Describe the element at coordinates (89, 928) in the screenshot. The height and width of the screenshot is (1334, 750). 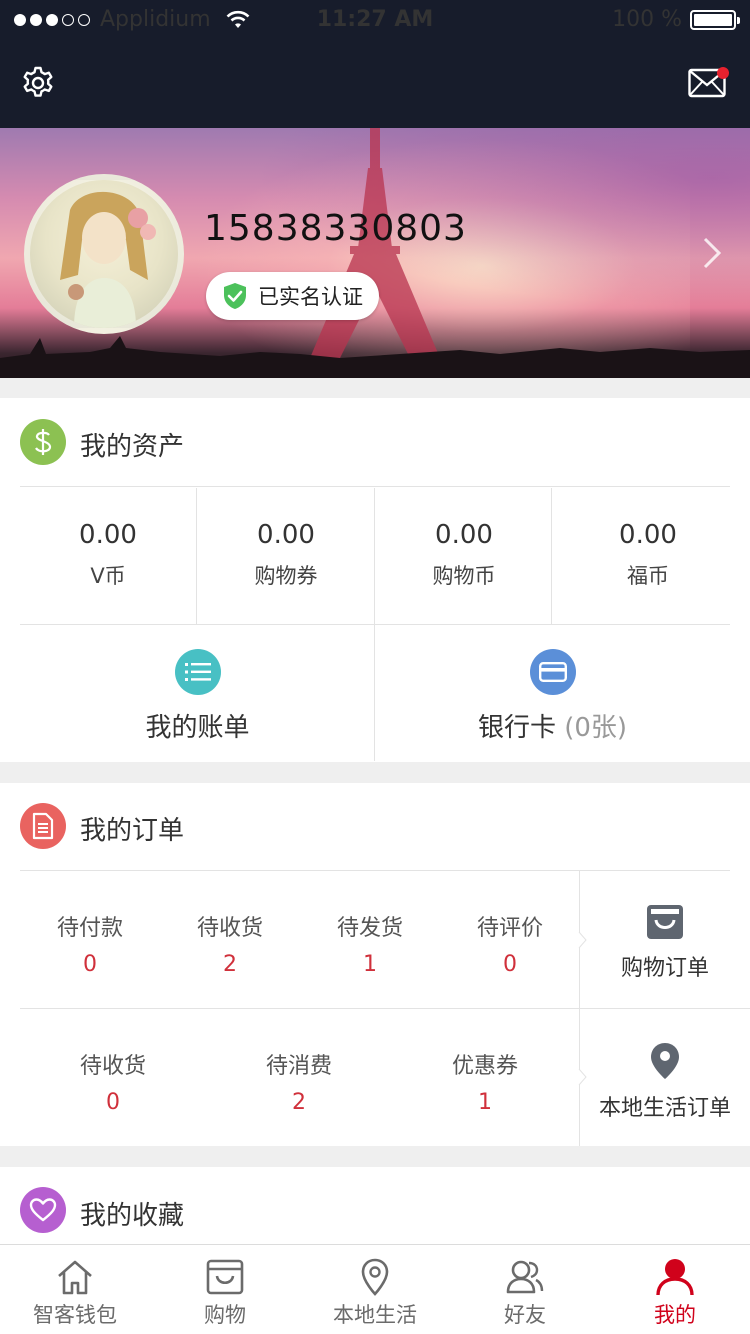
I see `order-status-label: 待付款` at that location.